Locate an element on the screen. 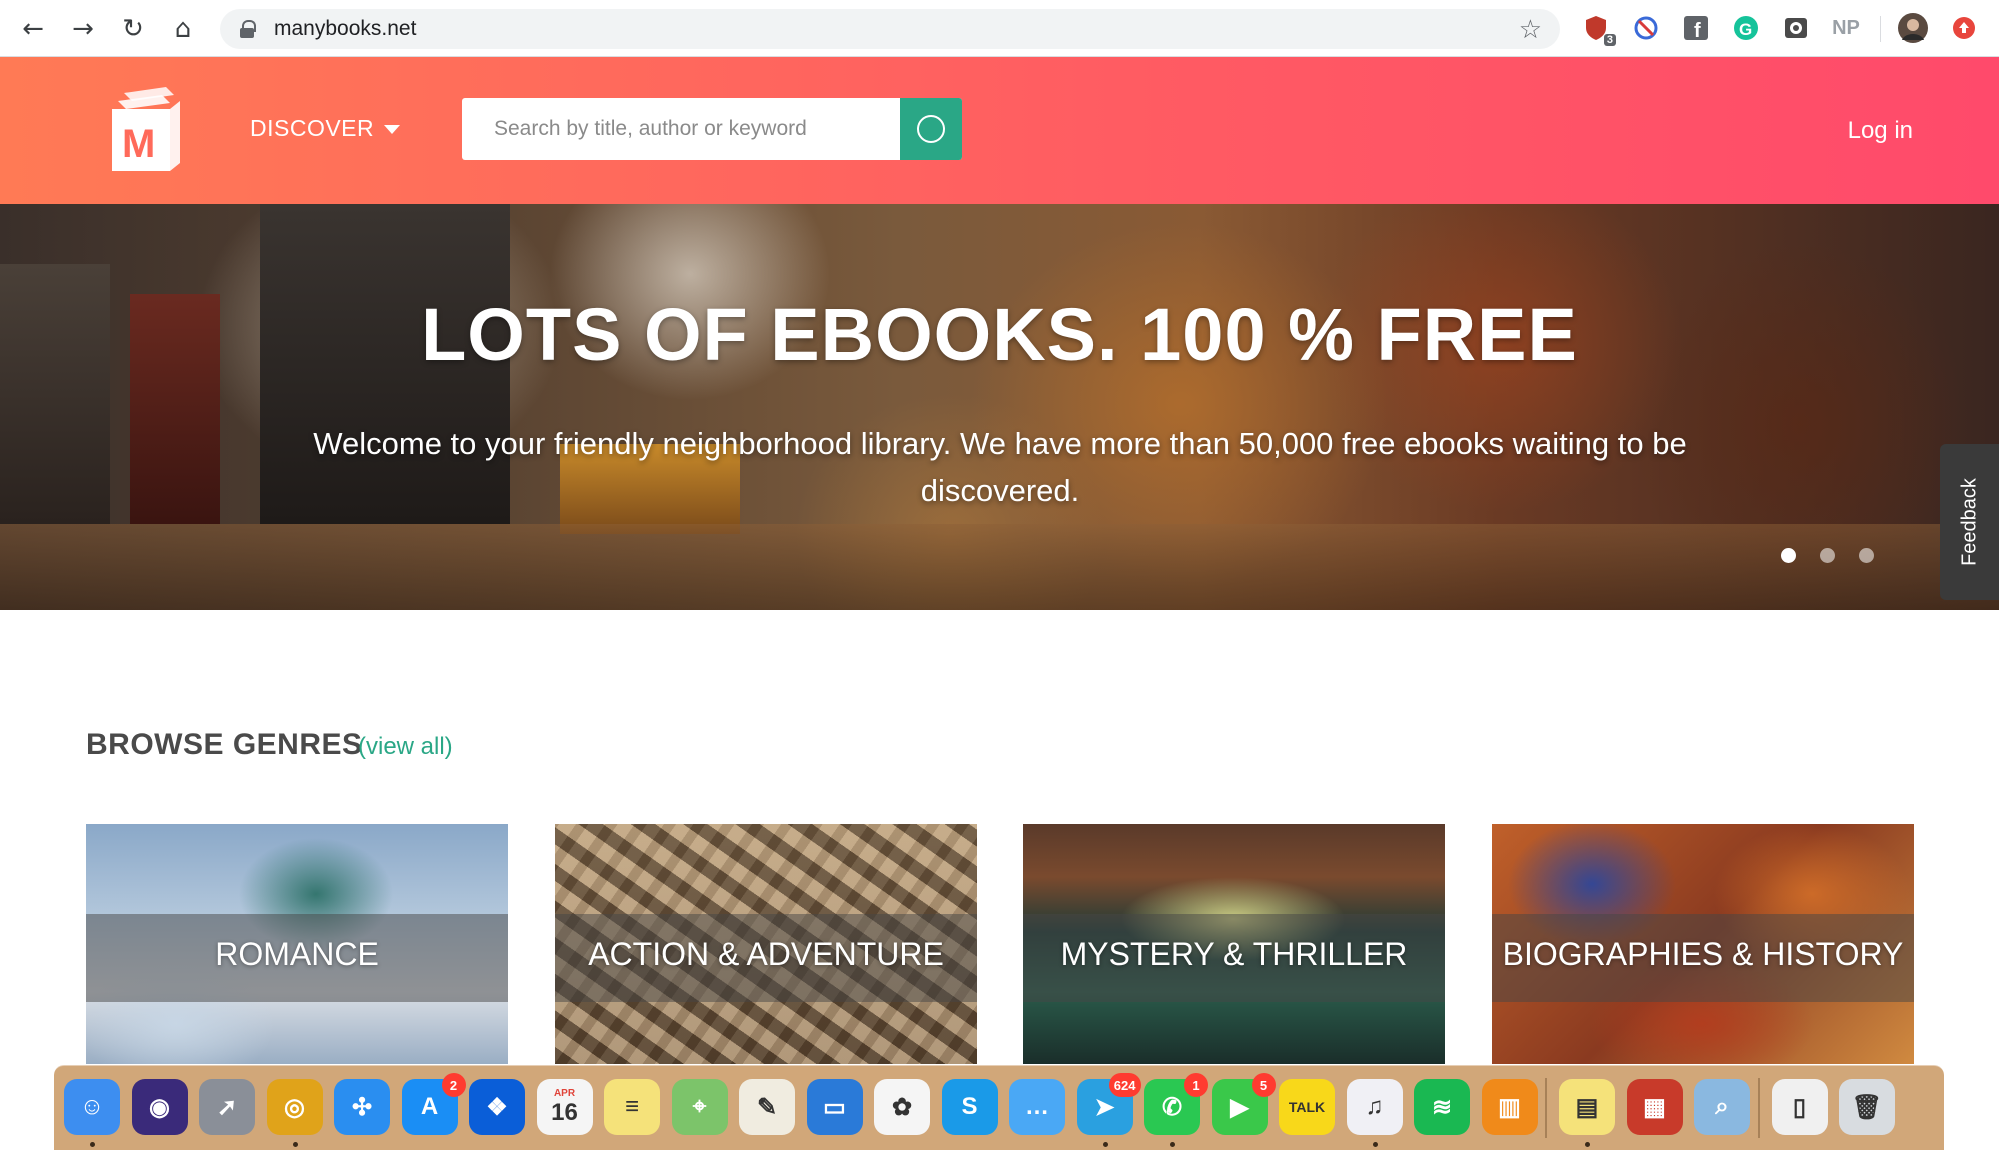  np-extension-icon: NP is located at coordinates (1846, 28).